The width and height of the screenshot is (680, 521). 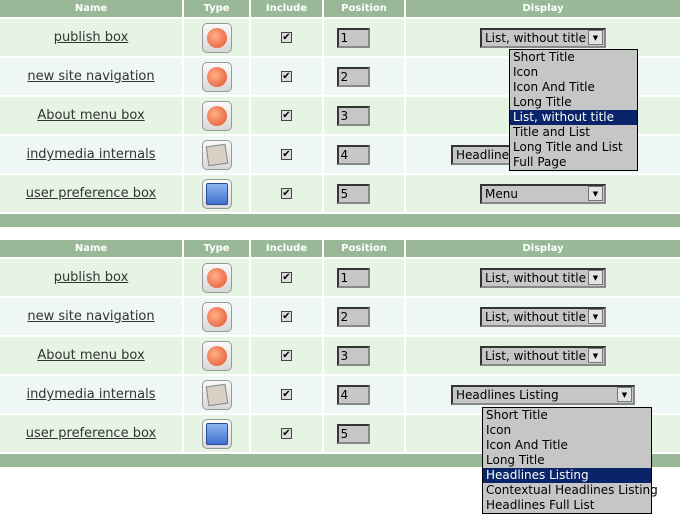 What do you see at coordinates (573, 117) in the screenshot?
I see `dropdown-option: List, without title` at bounding box center [573, 117].